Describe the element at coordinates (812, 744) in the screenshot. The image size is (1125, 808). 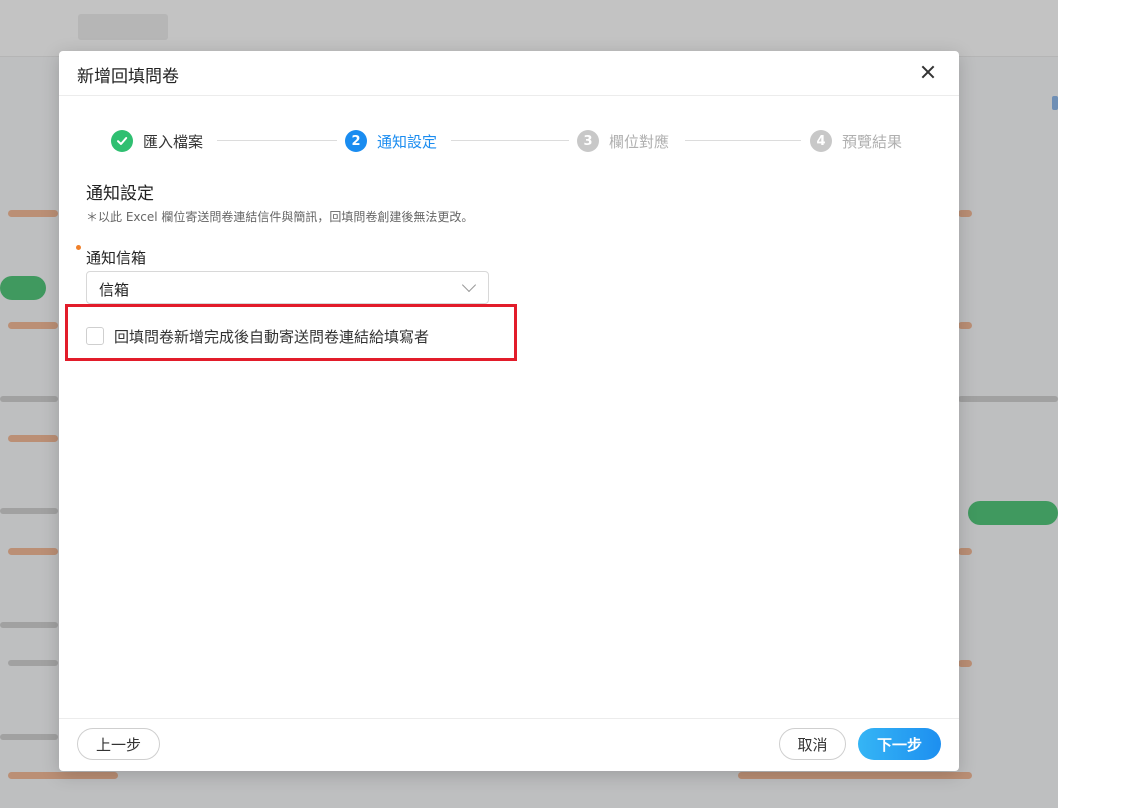
I see `cancel-button: 取消` at that location.